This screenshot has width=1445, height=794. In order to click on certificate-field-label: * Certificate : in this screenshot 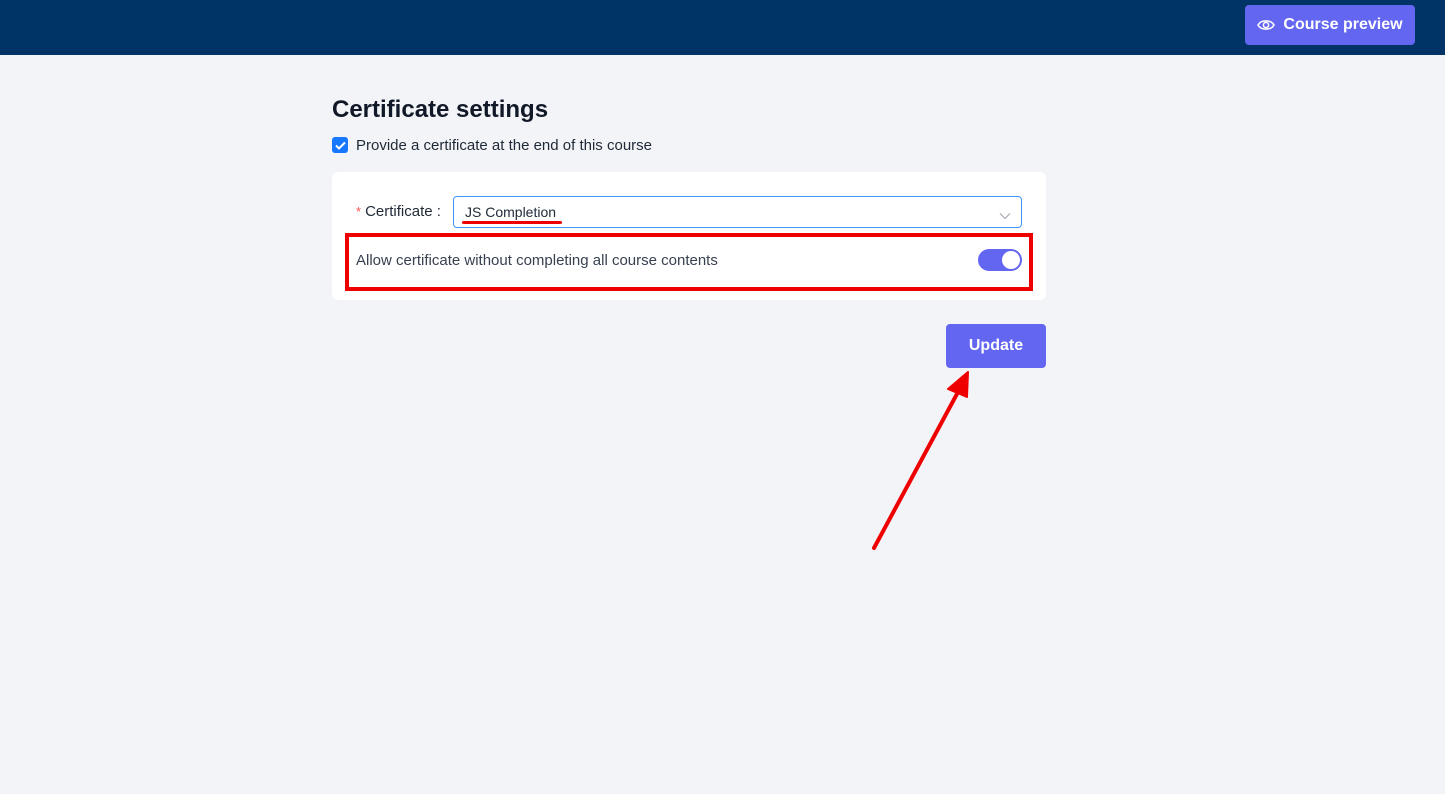, I will do `click(398, 211)`.